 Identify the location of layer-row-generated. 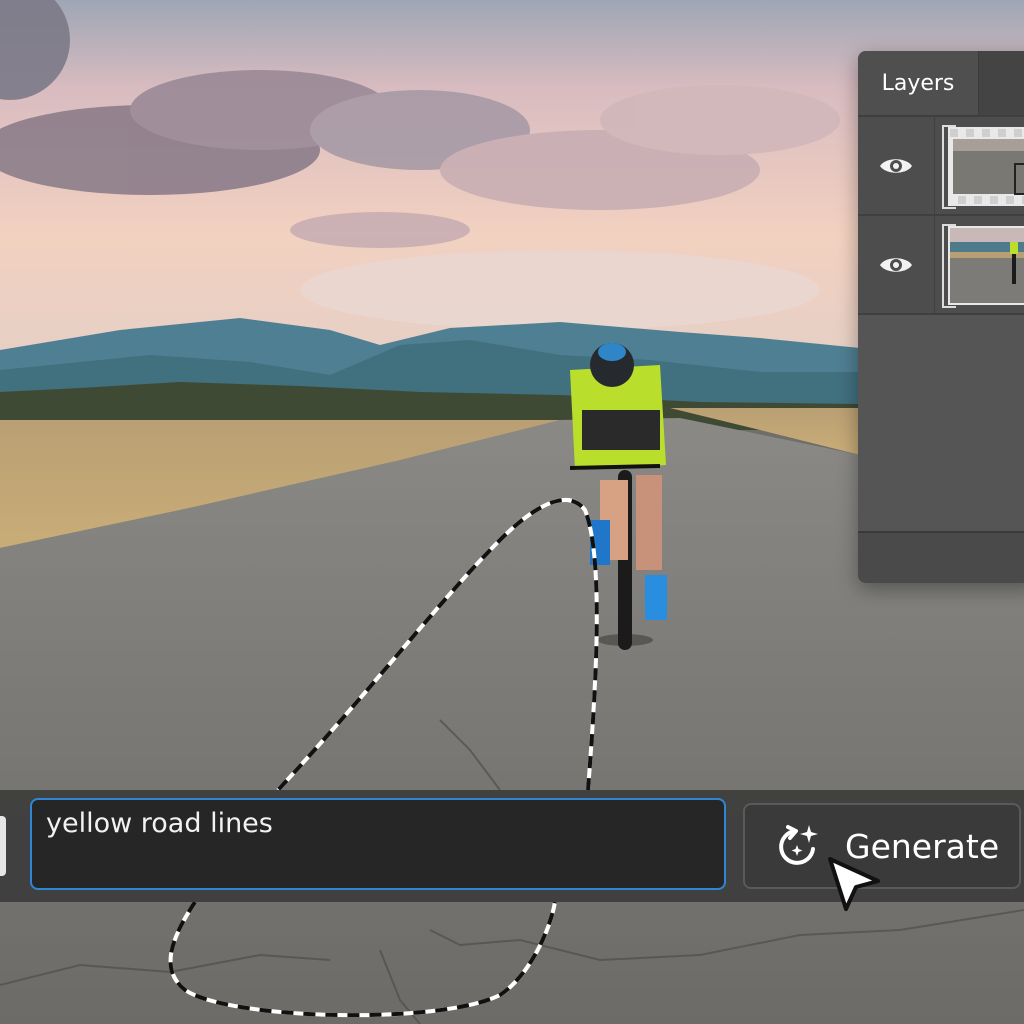
(941, 164).